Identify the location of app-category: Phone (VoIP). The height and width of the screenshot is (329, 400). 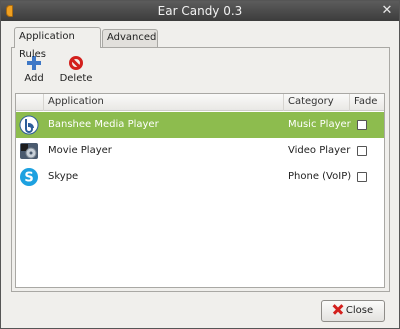
(320, 176).